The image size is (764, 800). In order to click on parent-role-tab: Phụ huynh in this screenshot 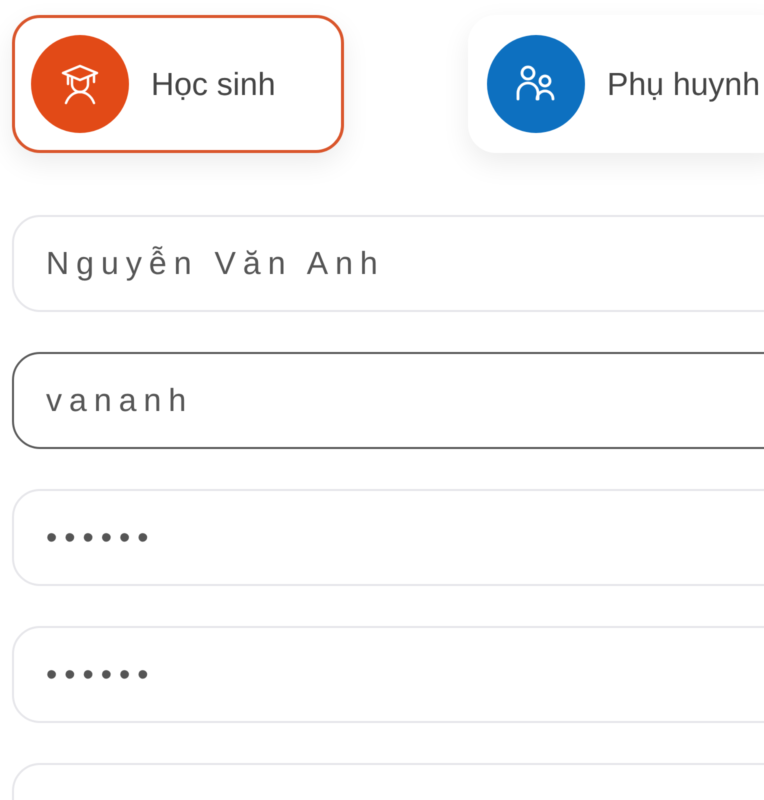, I will do `click(616, 84)`.